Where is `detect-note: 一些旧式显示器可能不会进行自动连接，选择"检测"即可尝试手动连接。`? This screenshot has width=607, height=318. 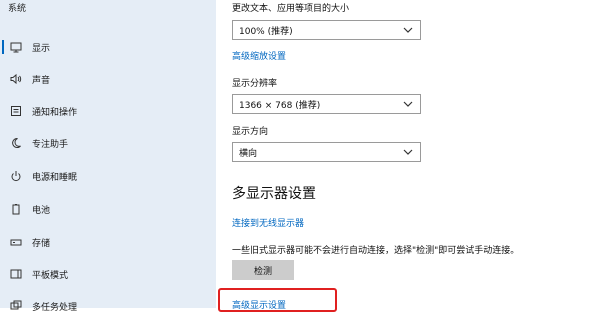
detect-note: 一些旧式显示器可能不会进行自动连接，选择"检测"即可尝试手动连接。 is located at coordinates (376, 251).